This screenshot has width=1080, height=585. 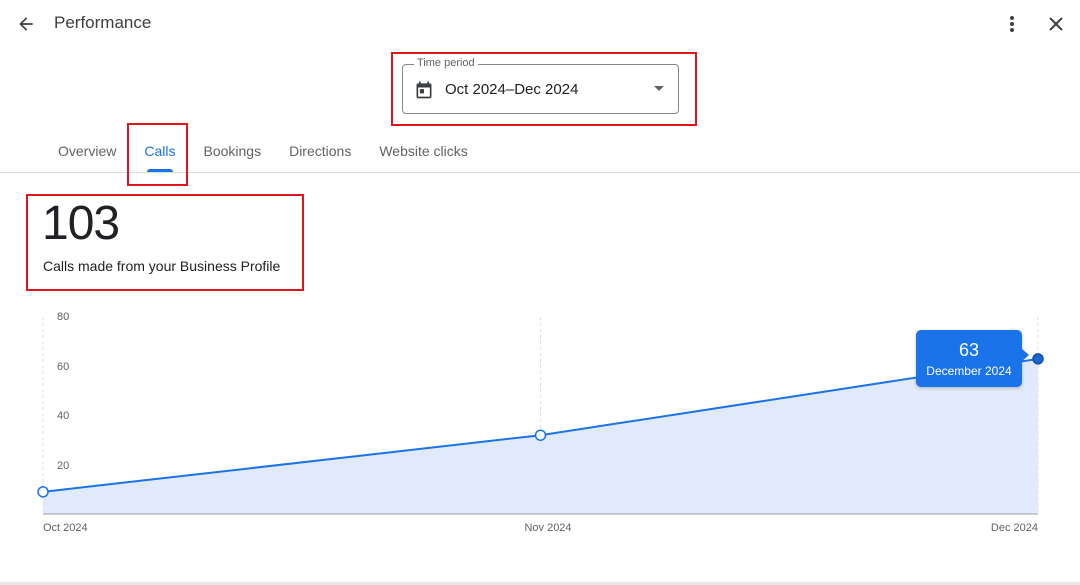 I want to click on page-title: Performance, so click(x=103, y=22).